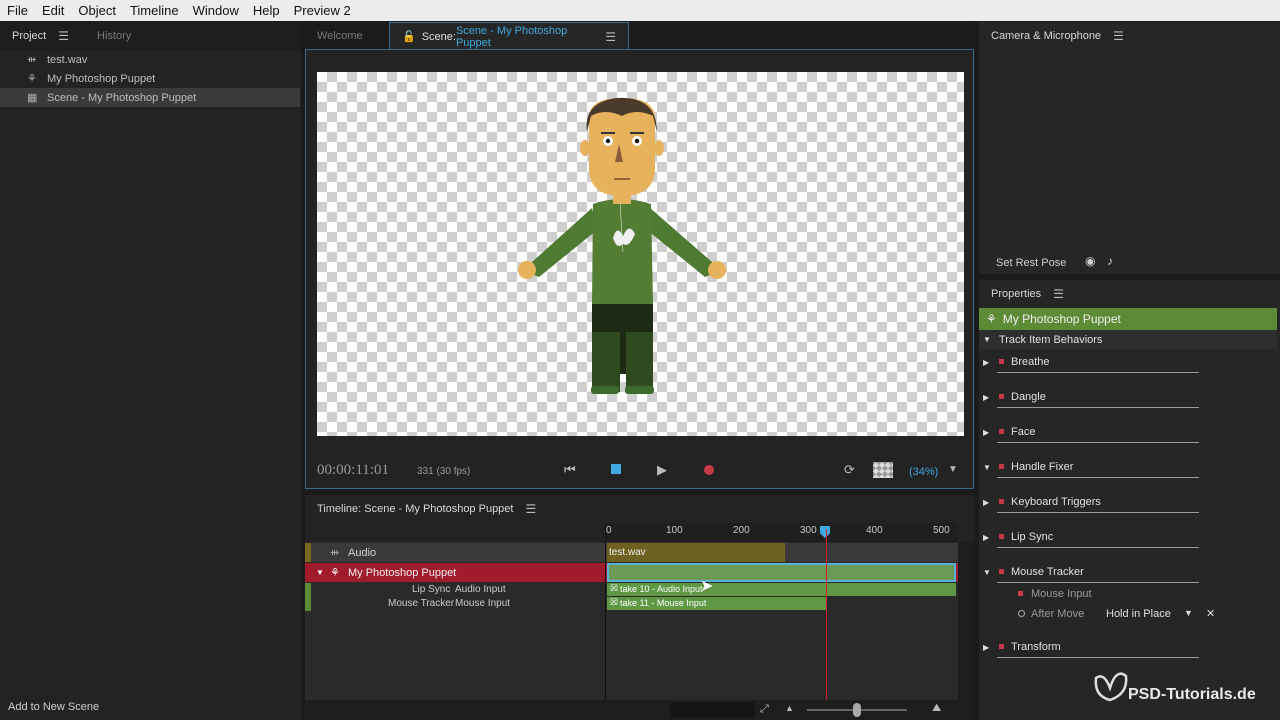 This screenshot has height=720, width=1280. I want to click on vertical-scrollbar, so click(966, 621).